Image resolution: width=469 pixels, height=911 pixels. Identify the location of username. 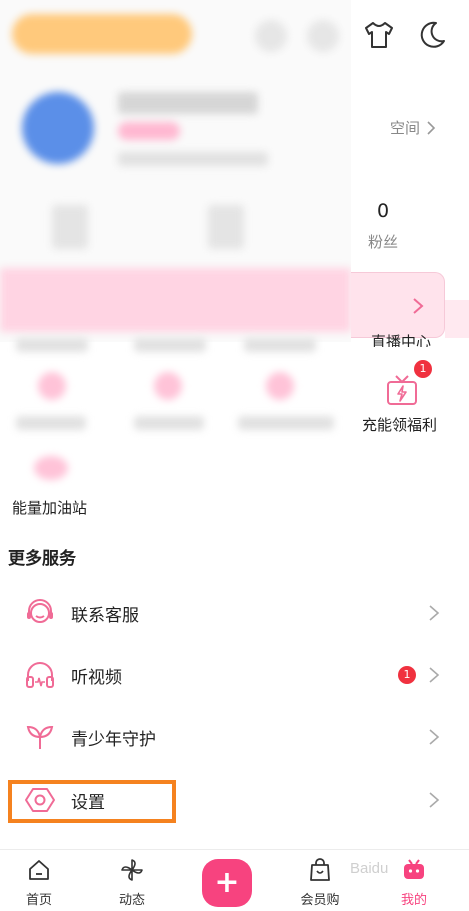
(188, 103).